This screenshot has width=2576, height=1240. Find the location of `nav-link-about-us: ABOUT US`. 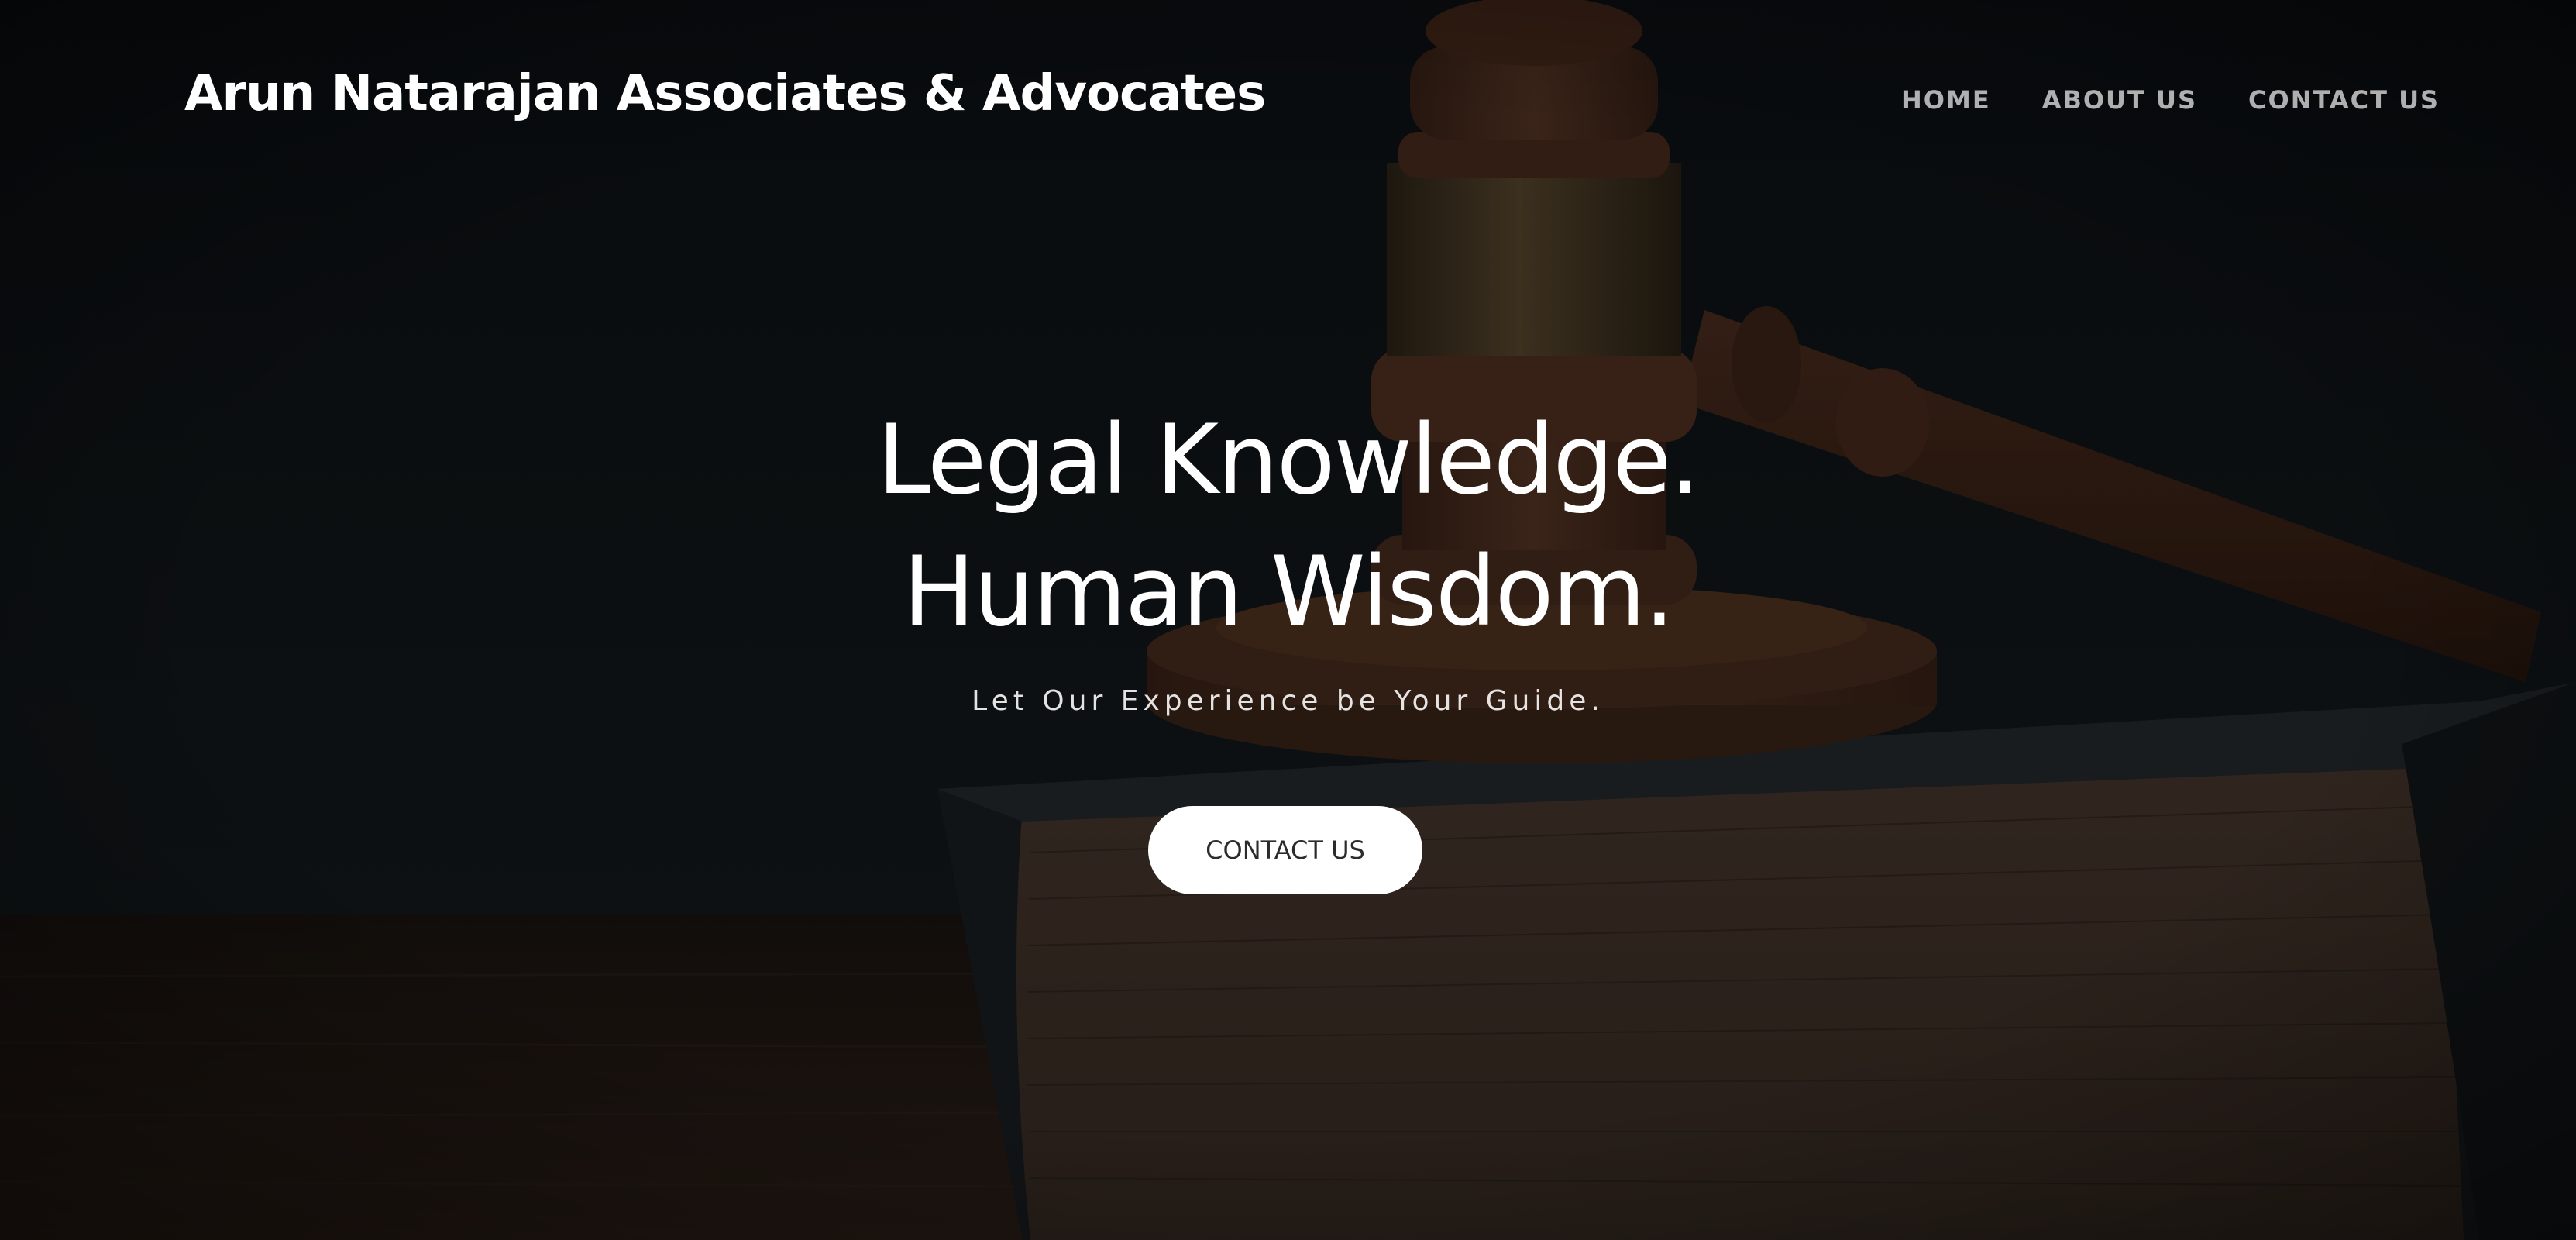

nav-link-about-us: ABOUT US is located at coordinates (2119, 100).